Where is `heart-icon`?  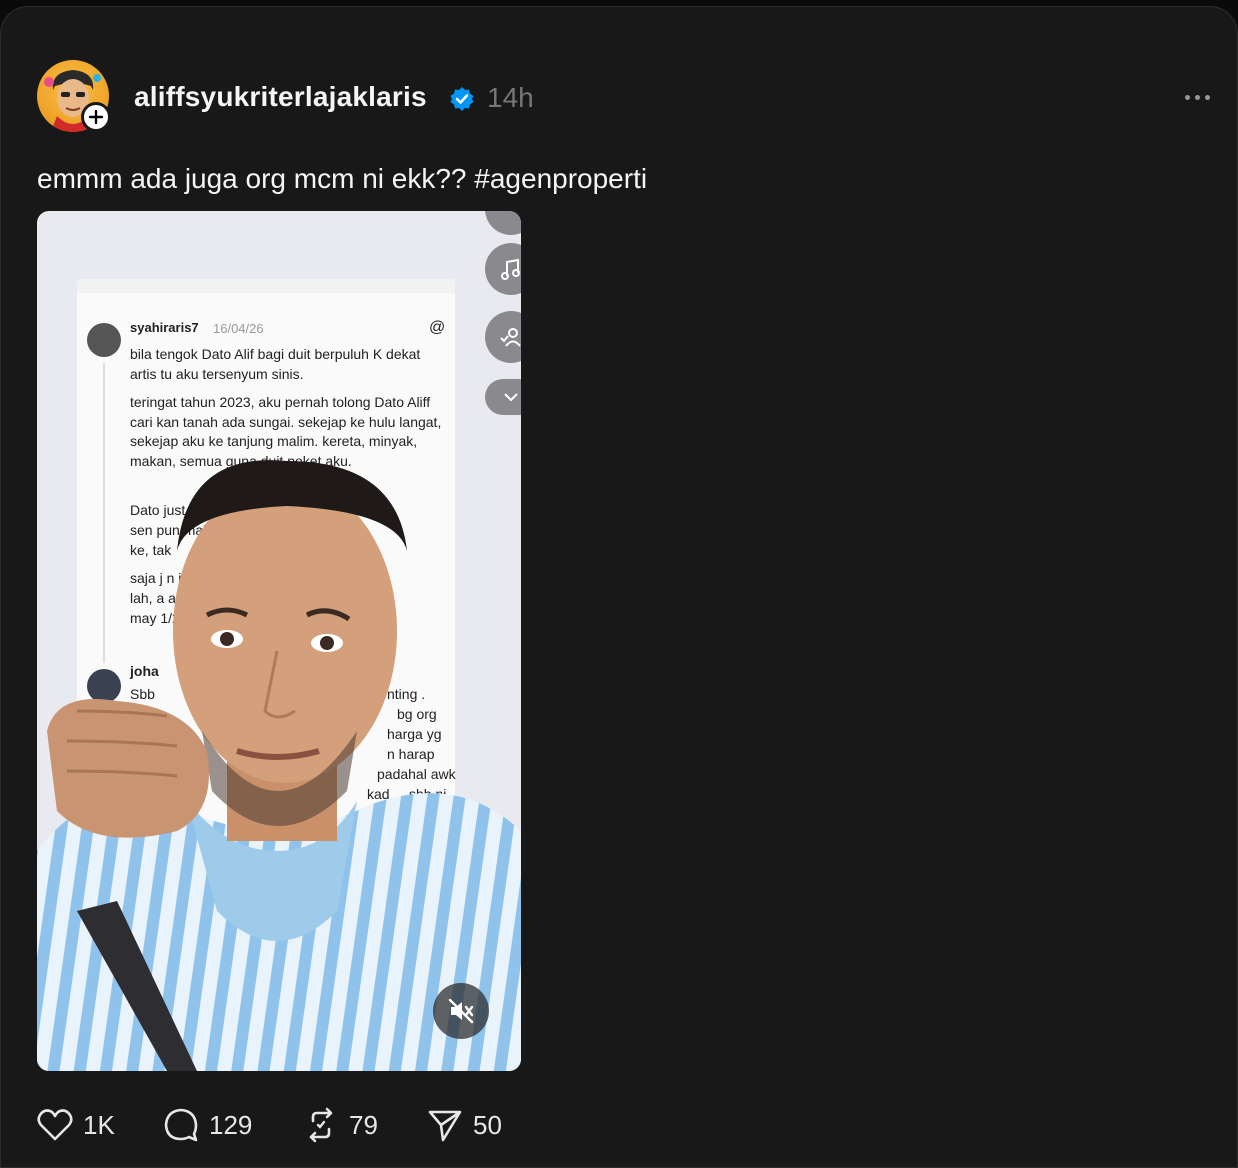
heart-icon is located at coordinates (55, 1125).